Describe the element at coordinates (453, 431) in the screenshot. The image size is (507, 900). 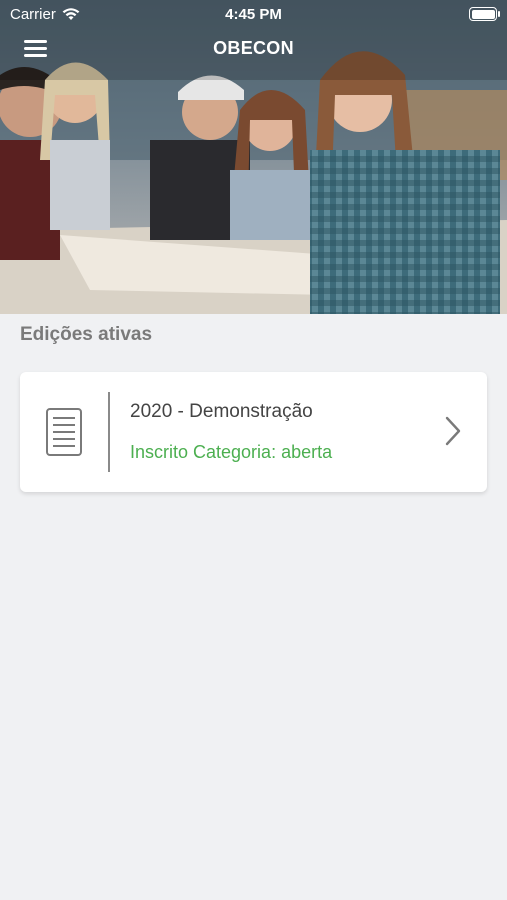
I see `chevron-right-icon` at that location.